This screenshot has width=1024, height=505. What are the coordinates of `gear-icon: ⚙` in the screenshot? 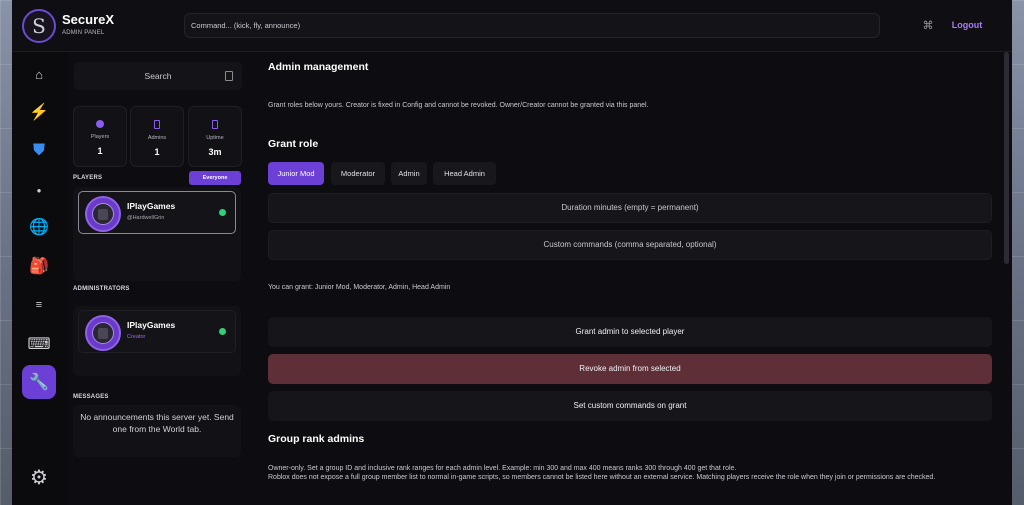 It's located at (39, 477).